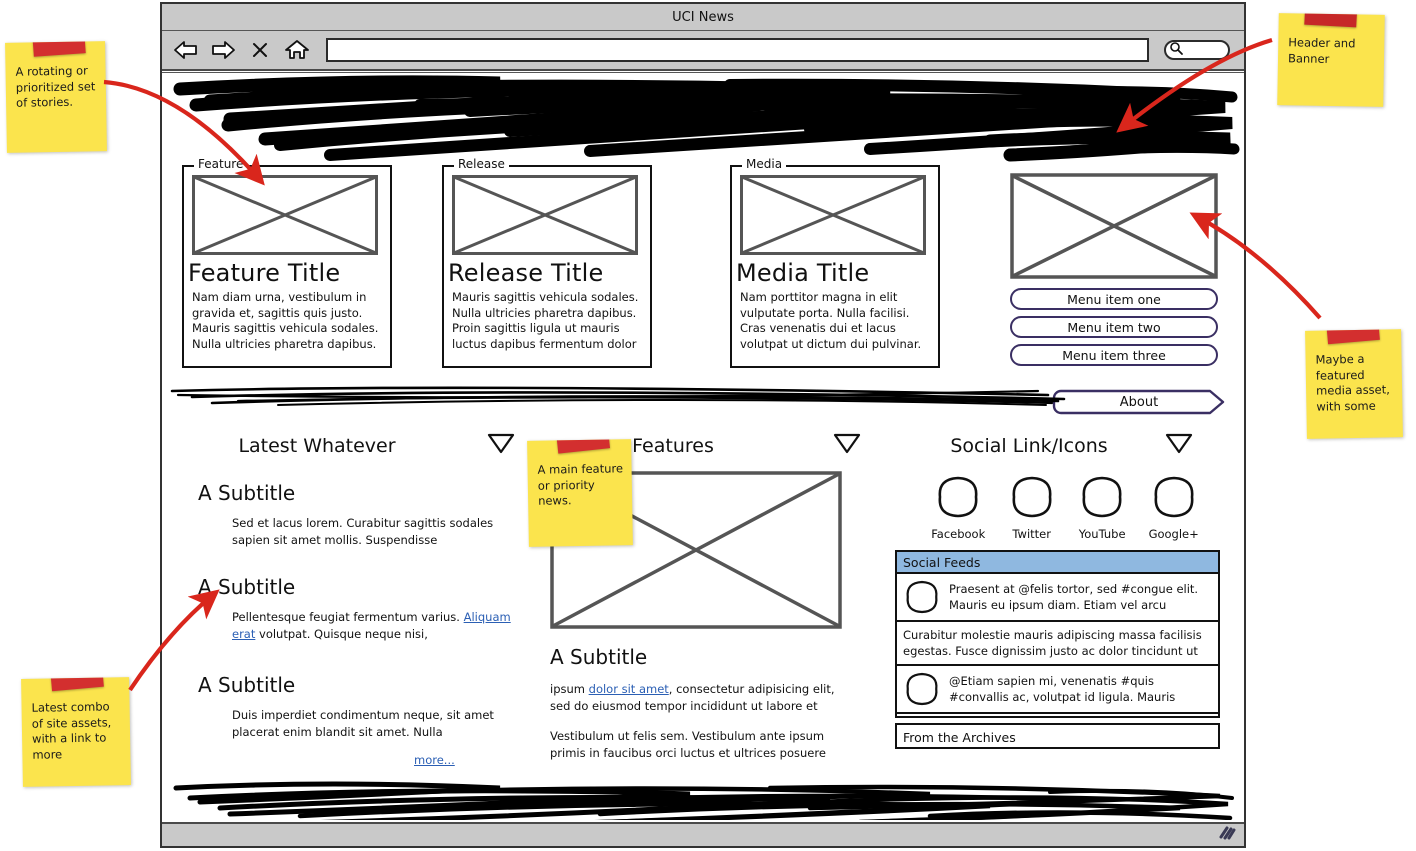  I want to click on social-heading-label: Social Link/Icons, so click(1029, 445).